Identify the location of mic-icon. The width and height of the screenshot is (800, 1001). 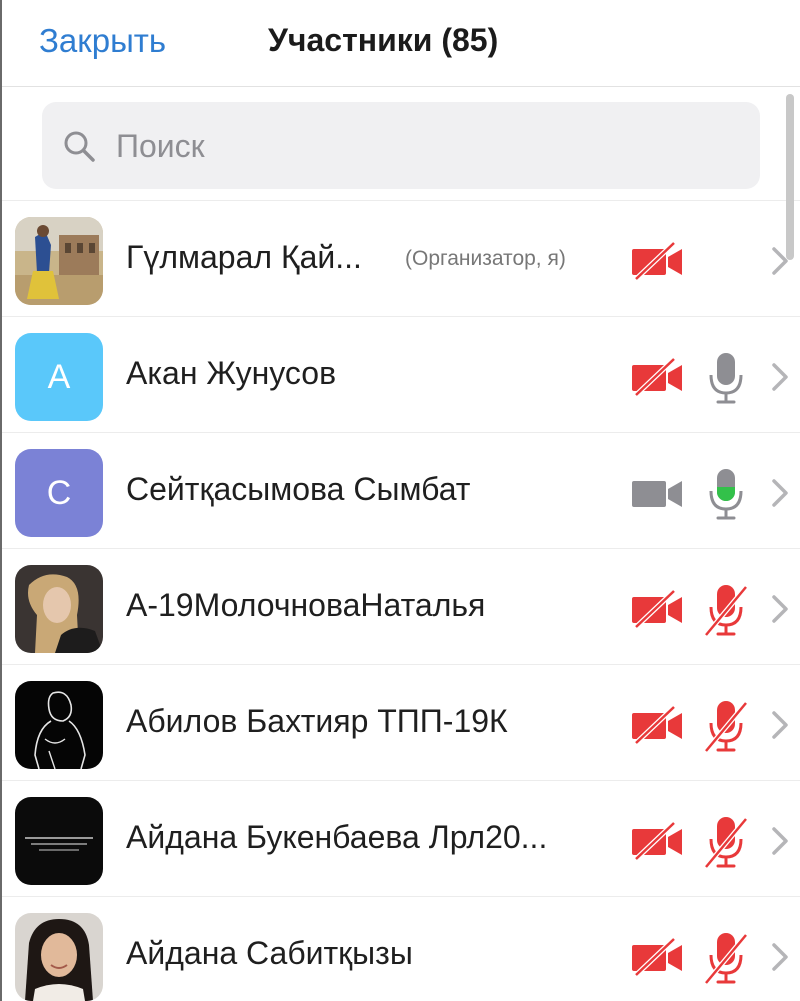
(726, 378).